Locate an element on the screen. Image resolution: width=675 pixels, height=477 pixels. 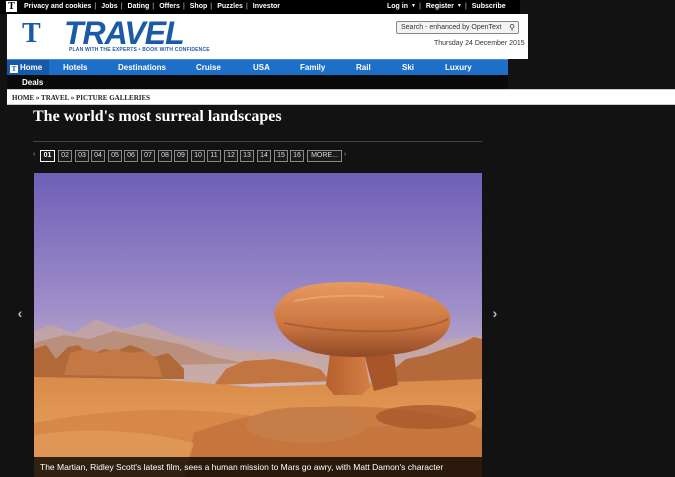
gallery-prev-arrow-icon: ‹ is located at coordinates (20, 313).